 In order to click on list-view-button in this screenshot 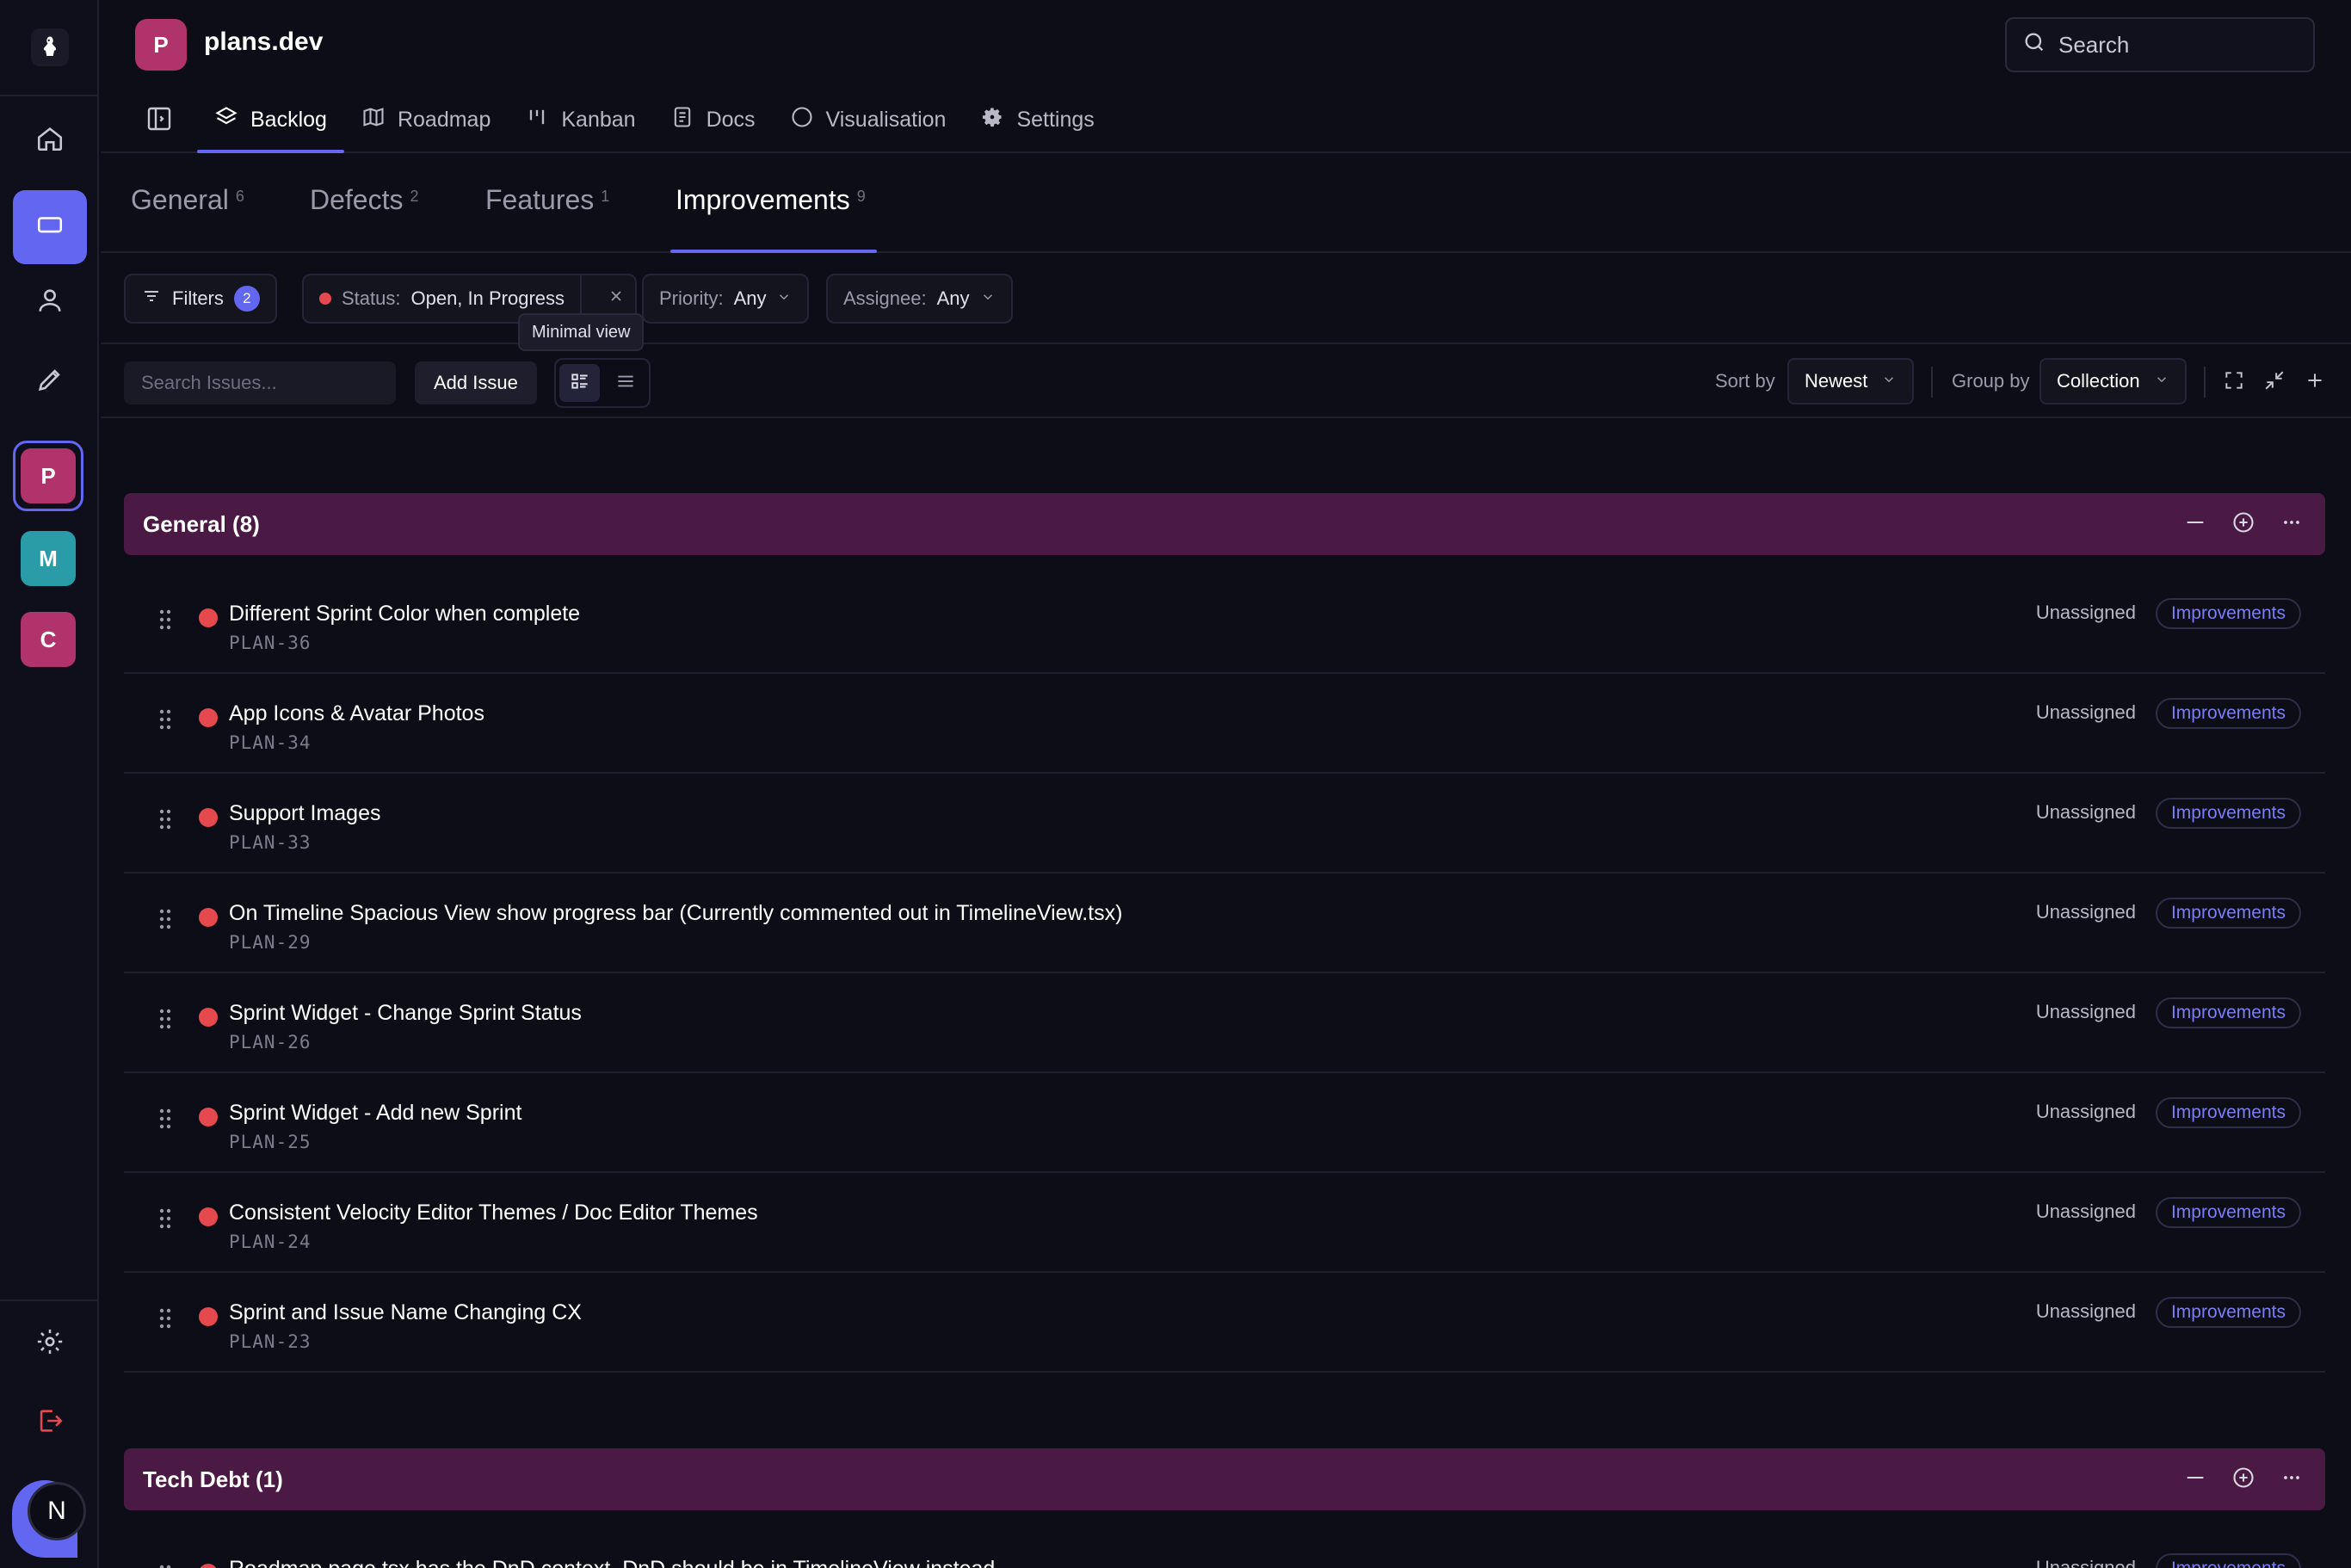, I will do `click(625, 383)`.